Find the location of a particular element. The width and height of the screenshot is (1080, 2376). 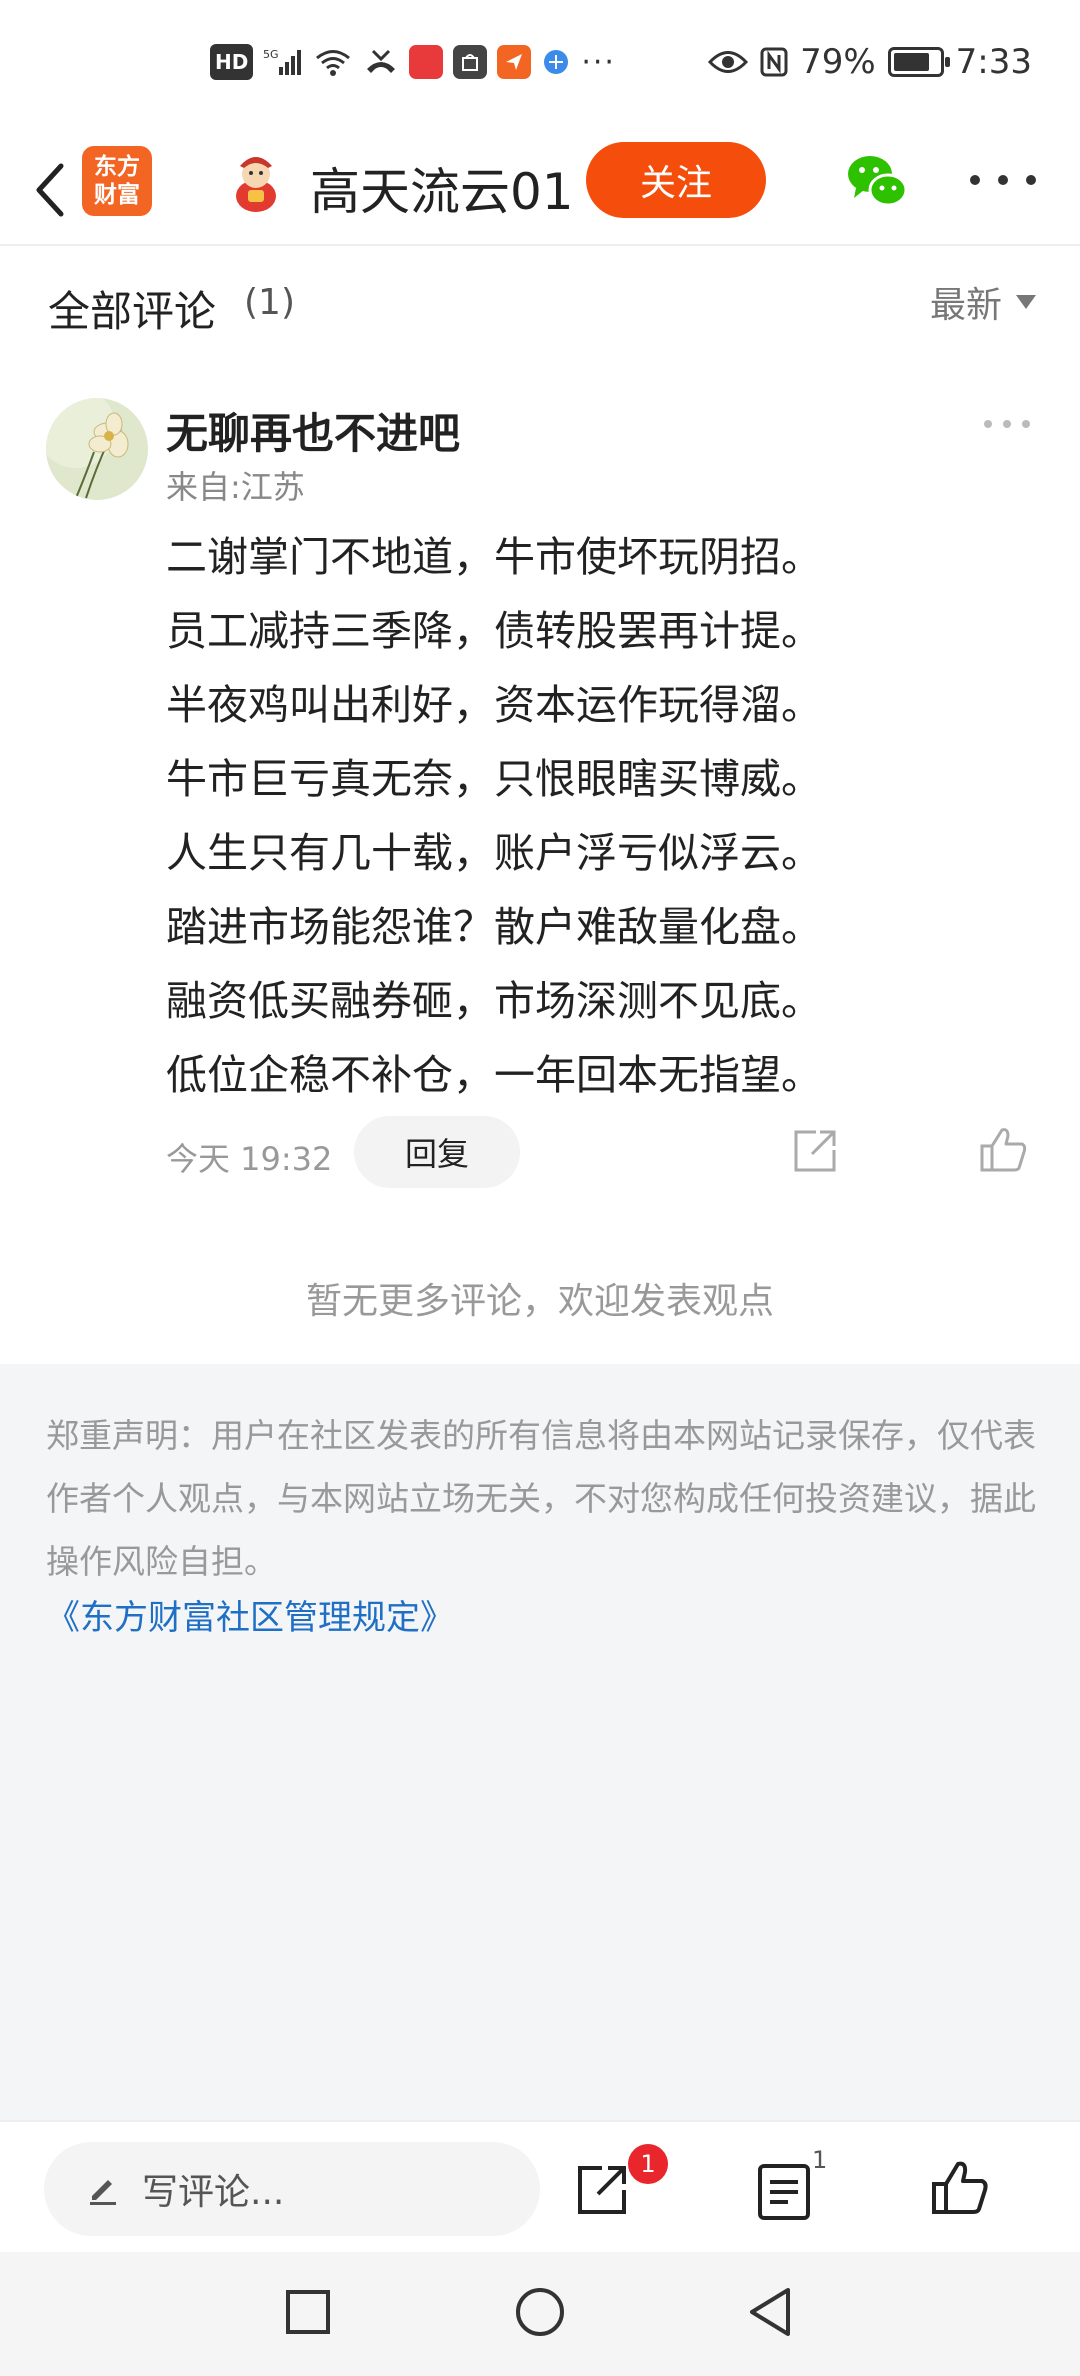

top-nav-bar: 东方 财富 高天流云01 关注 is located at coordinates (540, 193).